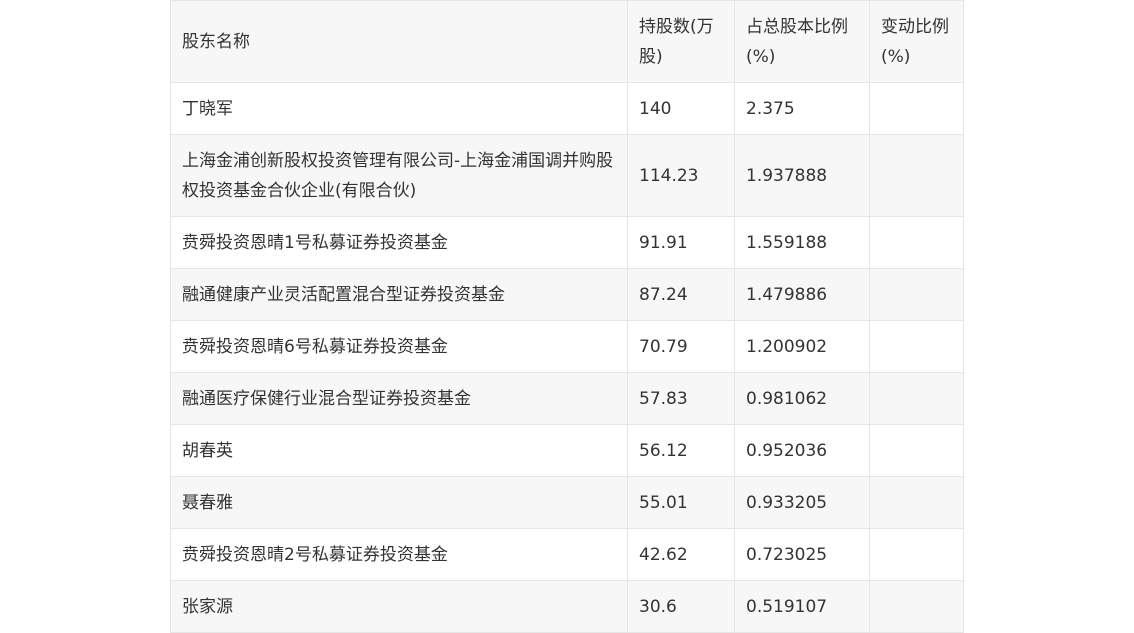 The image size is (1134, 633). What do you see at coordinates (802, 554) in the screenshot?
I see `cell-ratio: 0.723025` at bounding box center [802, 554].